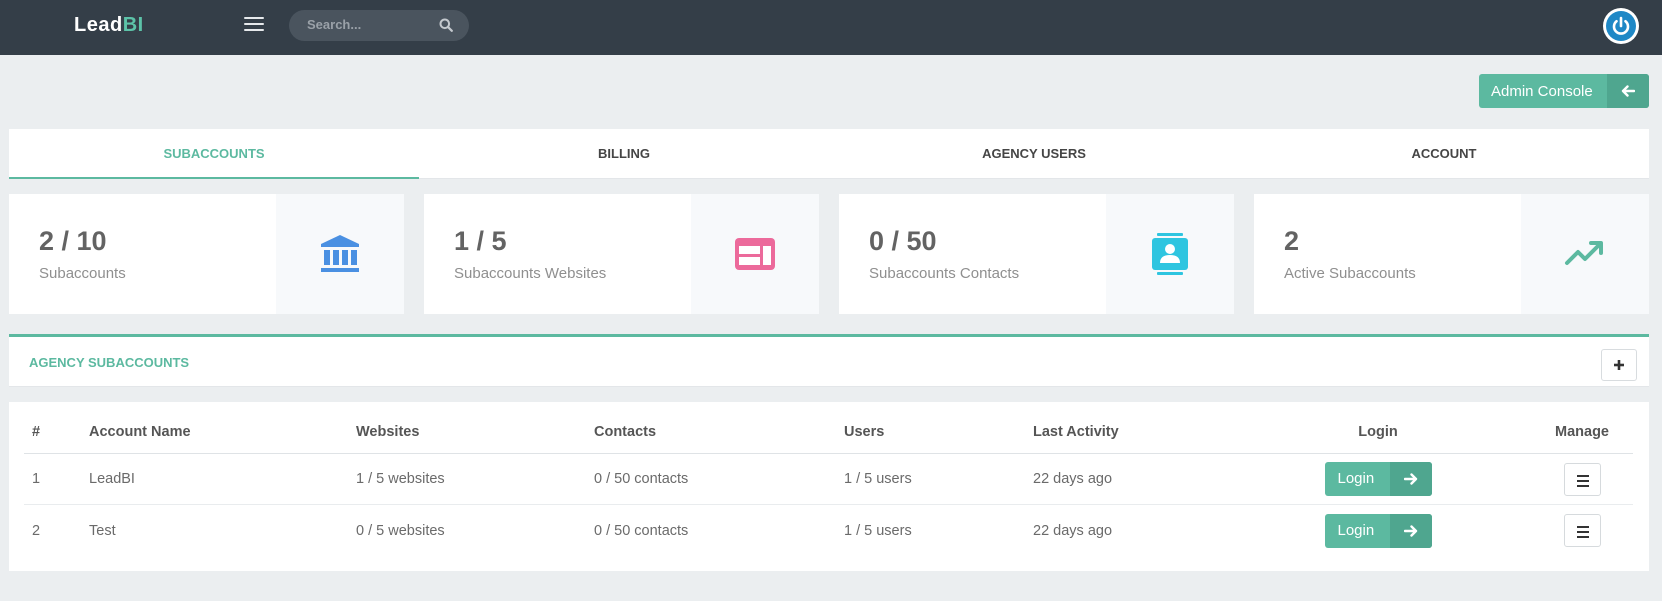 The height and width of the screenshot is (601, 1662). Describe the element at coordinates (1036, 254) in the screenshot. I see `stat-card-contacts: 0 / 50 Subaccounts Contacts` at that location.